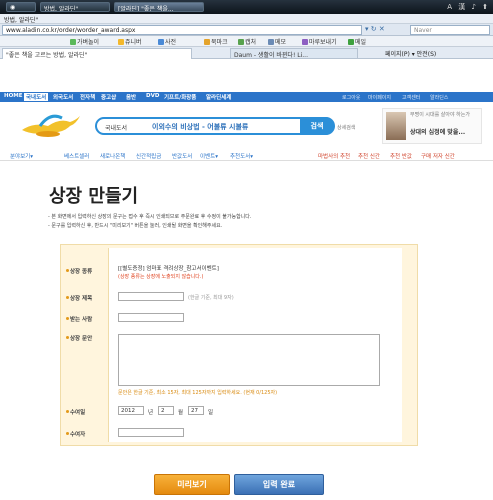  What do you see at coordinates (241, 156) in the screenshot?
I see `subnav-recommend: 추천도서▾` at bounding box center [241, 156].